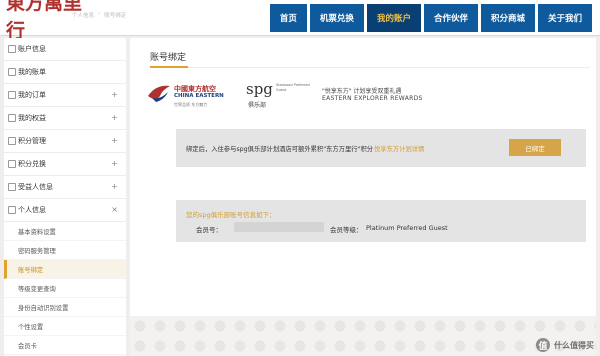  What do you see at coordinates (259, 89) in the screenshot?
I see `spg-wordmark: spg` at bounding box center [259, 89].